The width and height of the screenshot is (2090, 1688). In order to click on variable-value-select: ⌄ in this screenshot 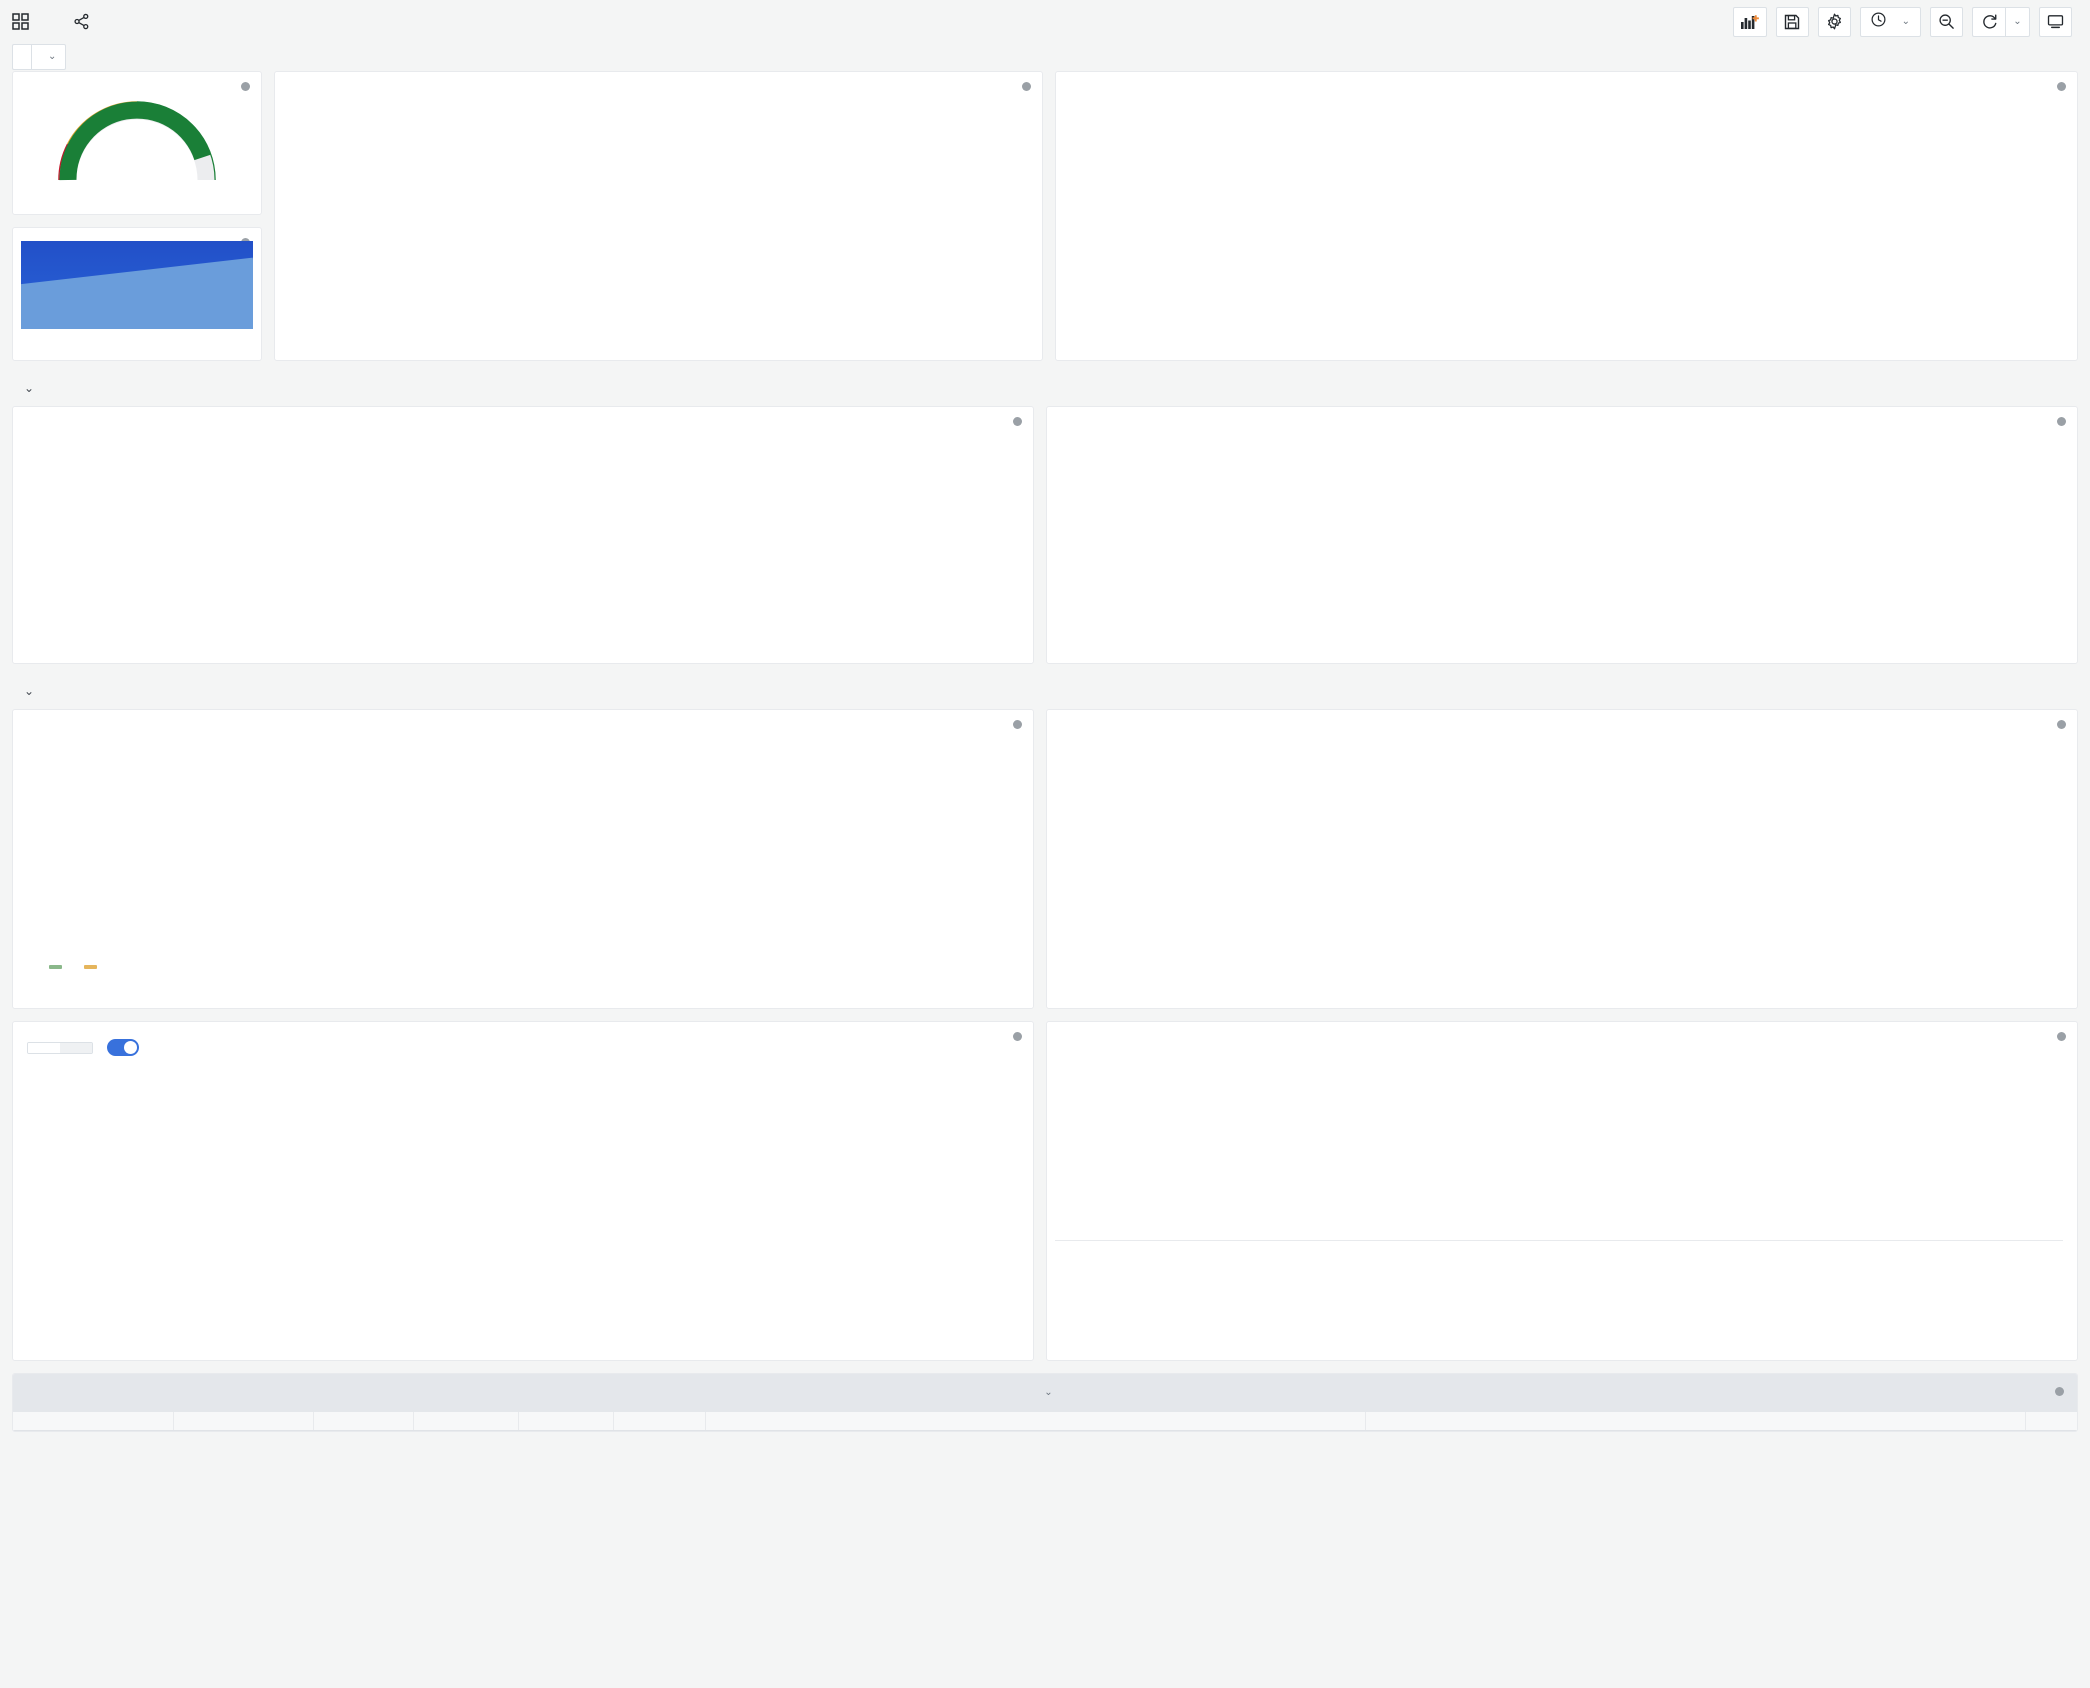, I will do `click(49, 57)`.